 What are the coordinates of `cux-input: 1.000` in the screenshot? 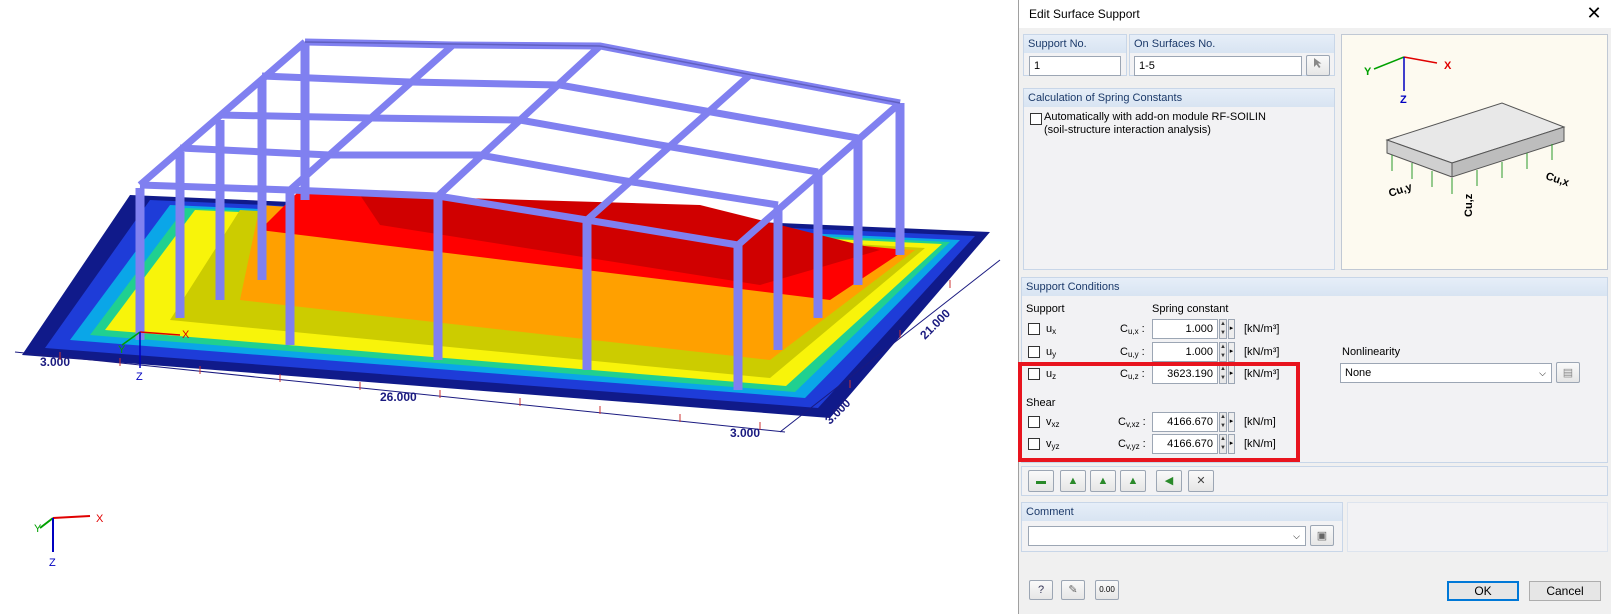 It's located at (1185, 329).